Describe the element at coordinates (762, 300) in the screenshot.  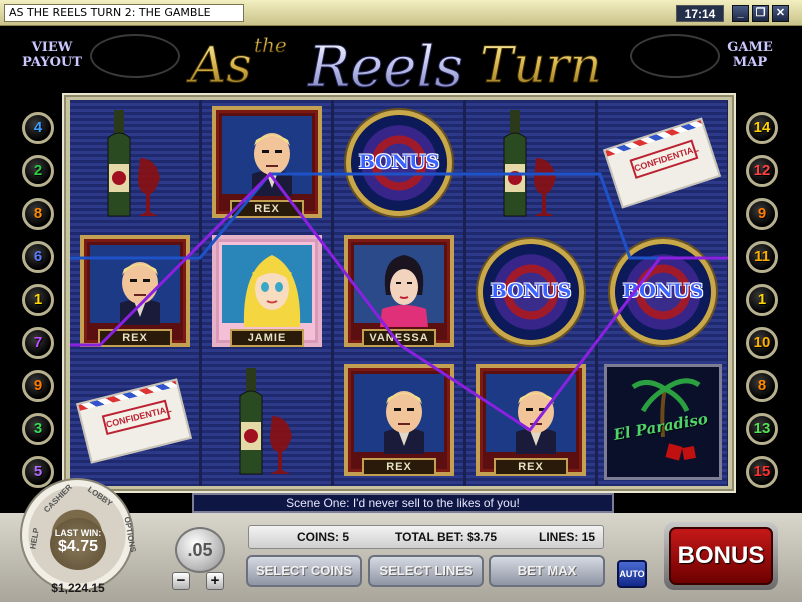
I see `payline-number-right: 1` at that location.